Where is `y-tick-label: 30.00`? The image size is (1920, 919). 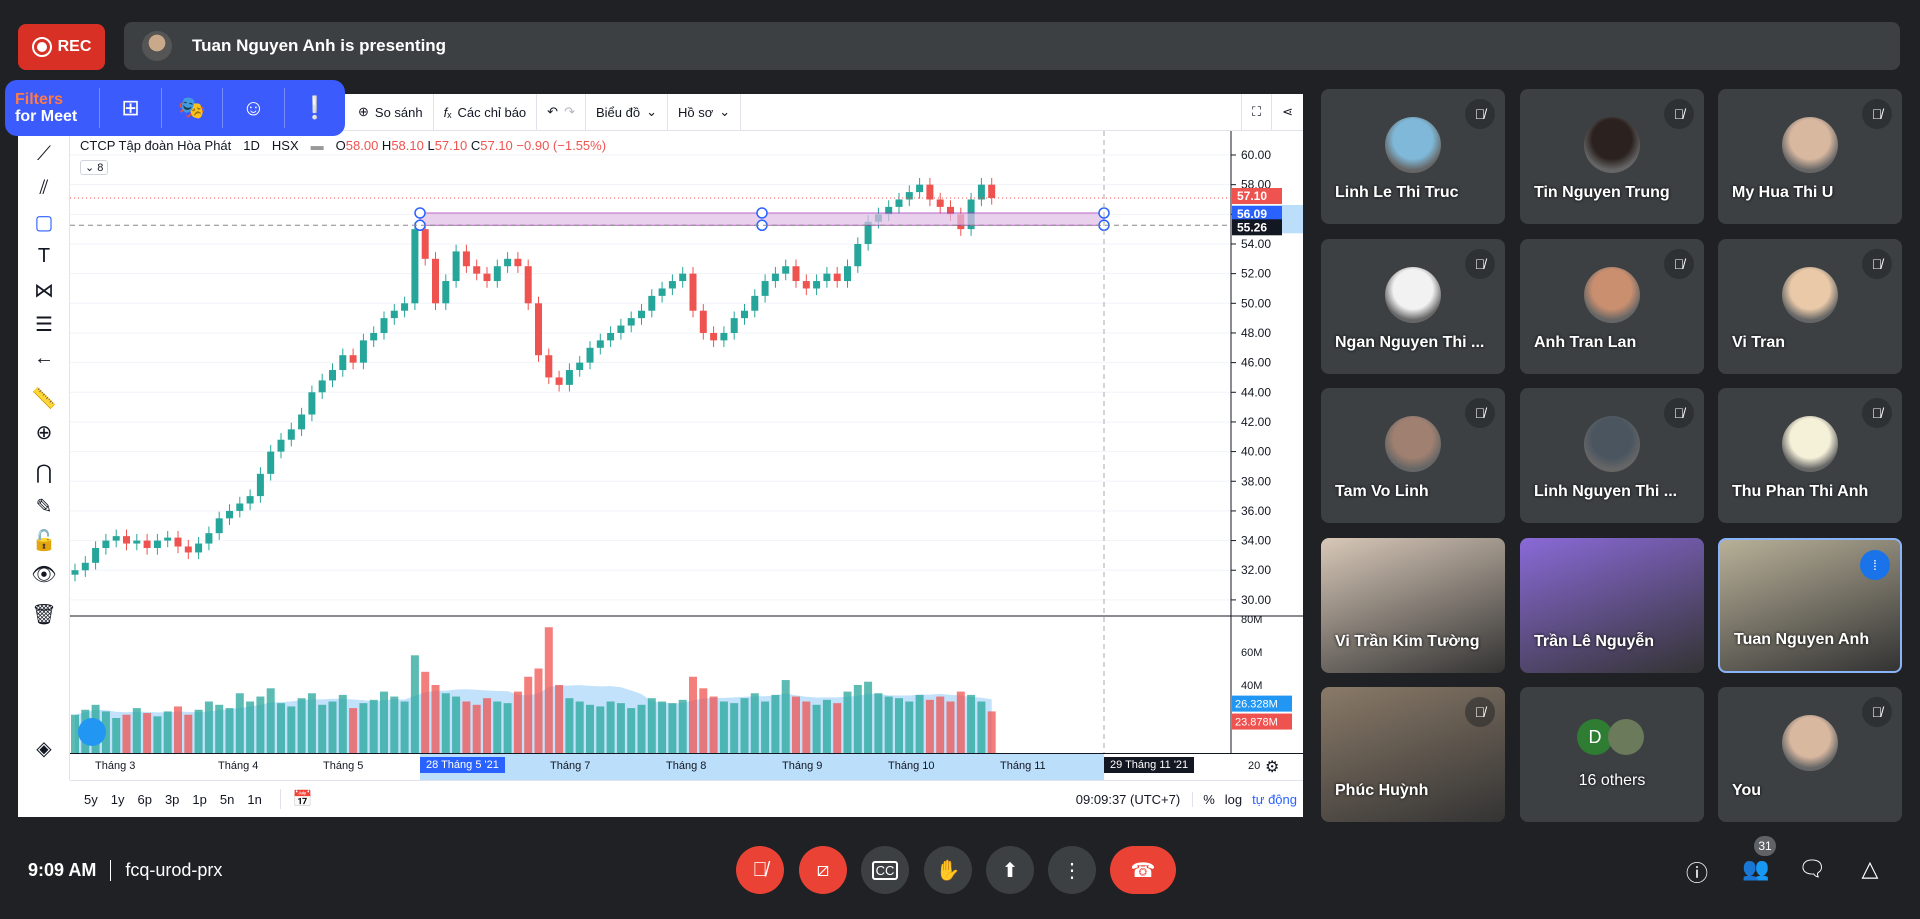
y-tick-label: 30.00 is located at coordinates (1256, 600).